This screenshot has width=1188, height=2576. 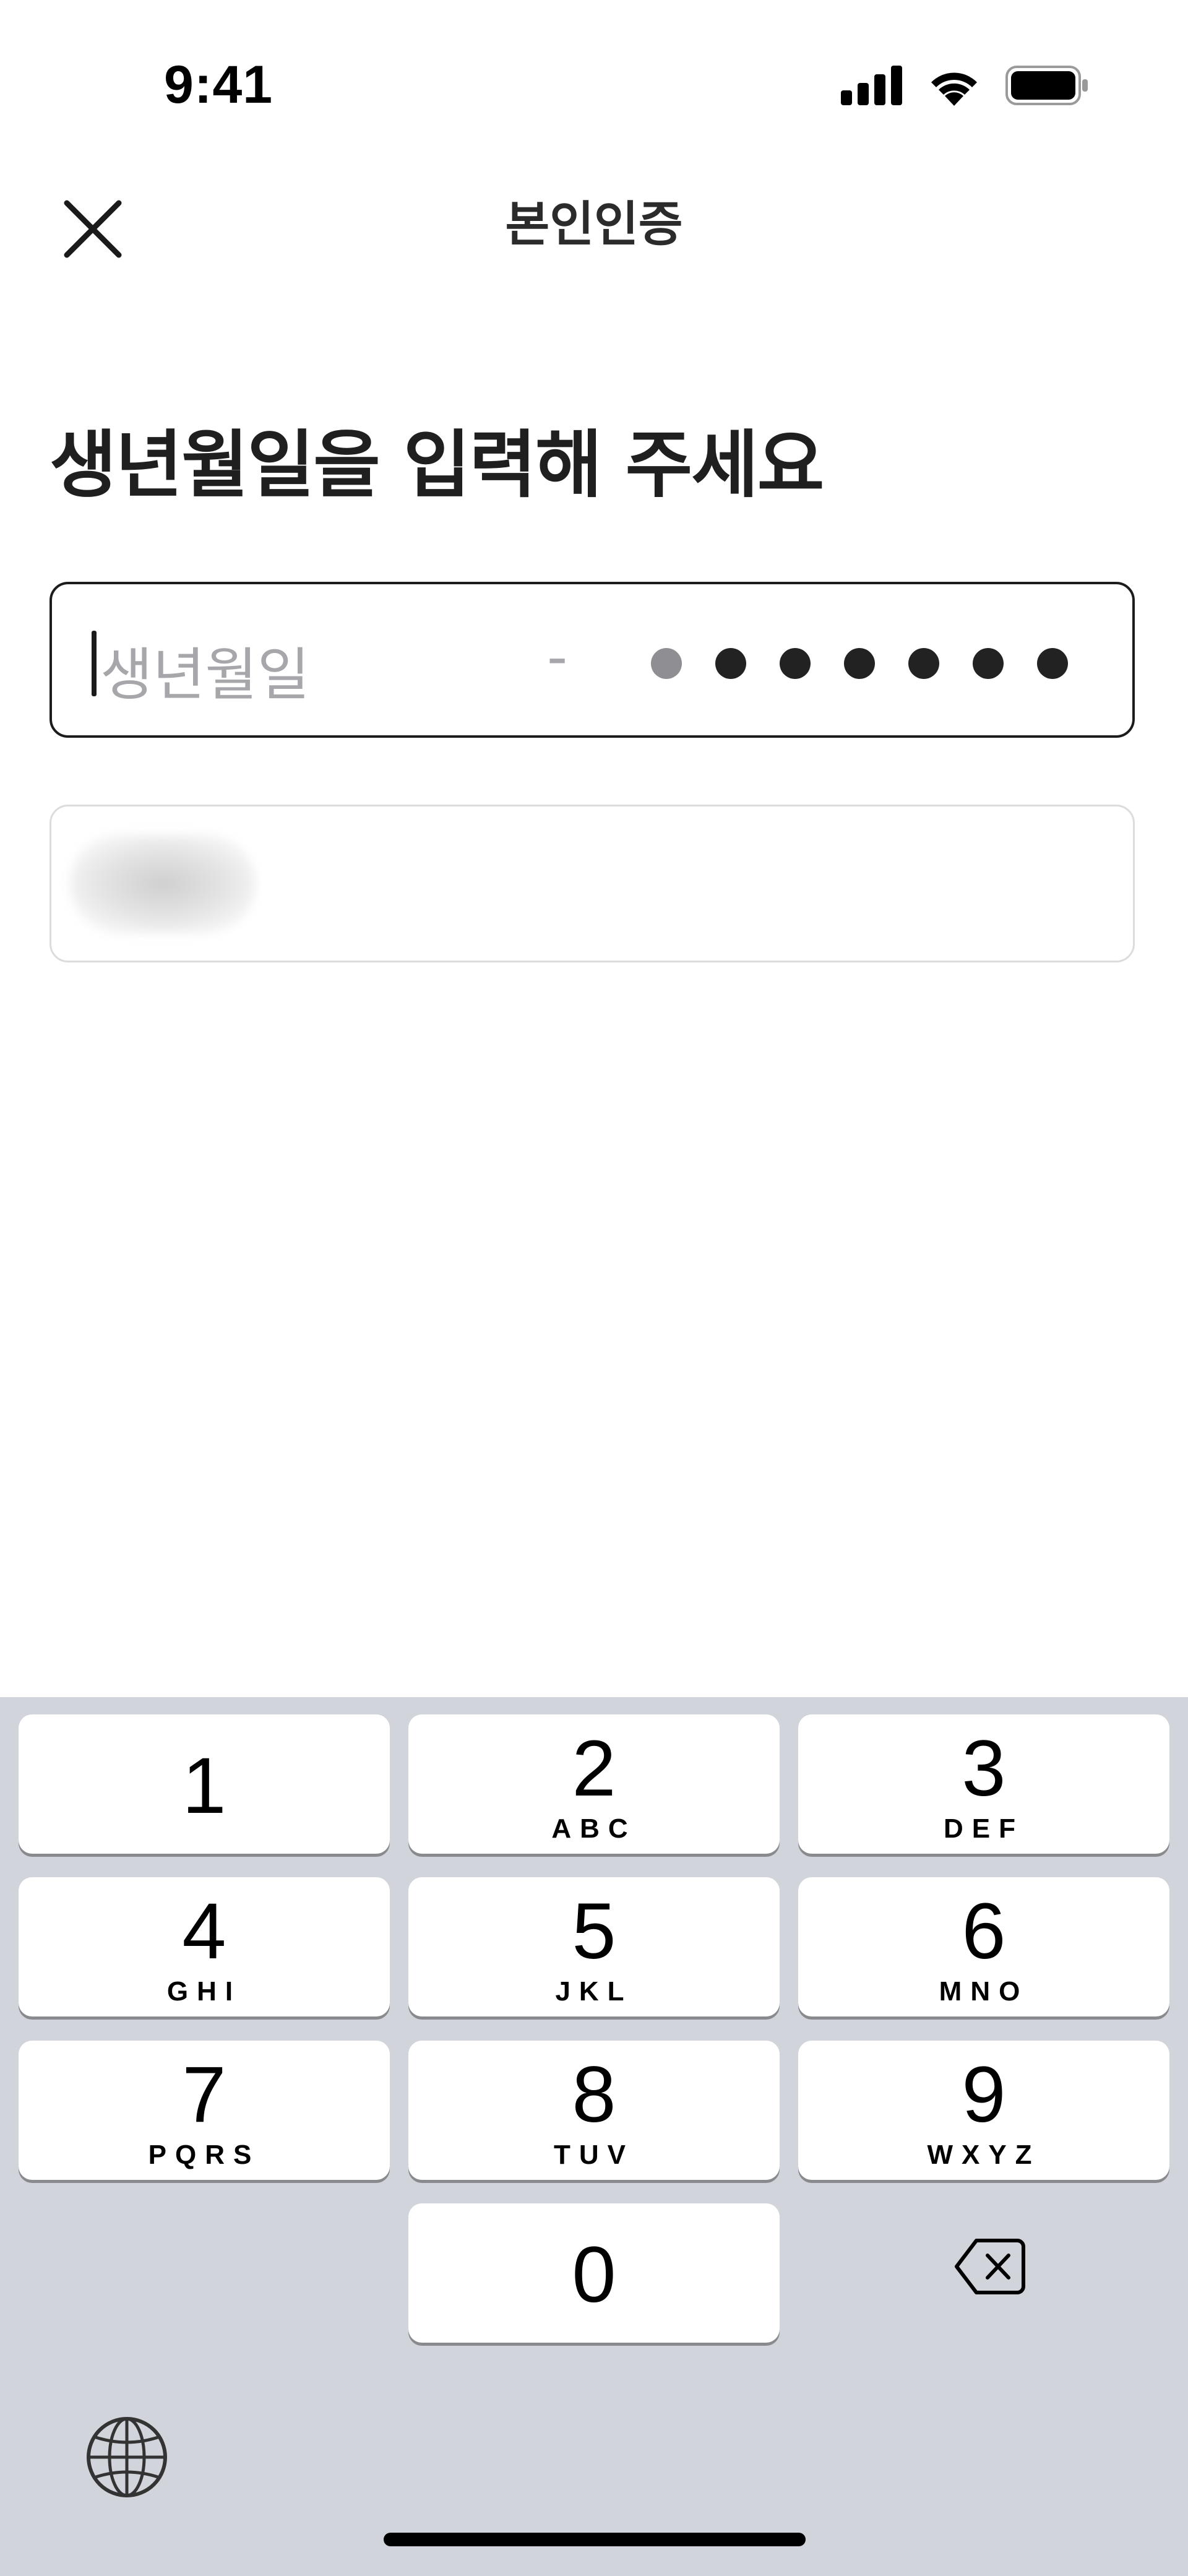 I want to click on backspace-key, so click(x=990, y=2266).